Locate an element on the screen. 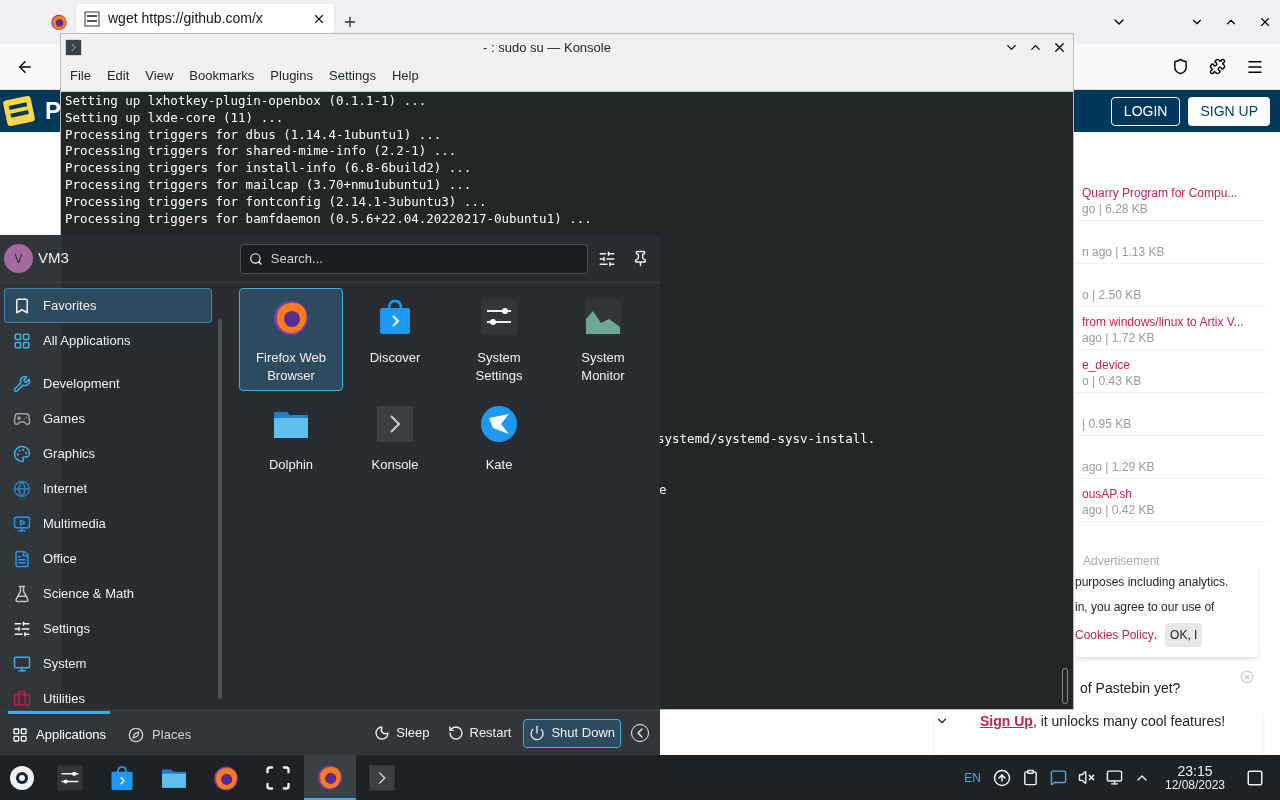 The image size is (1280, 800). app-tile: Discover is located at coordinates (395, 339).